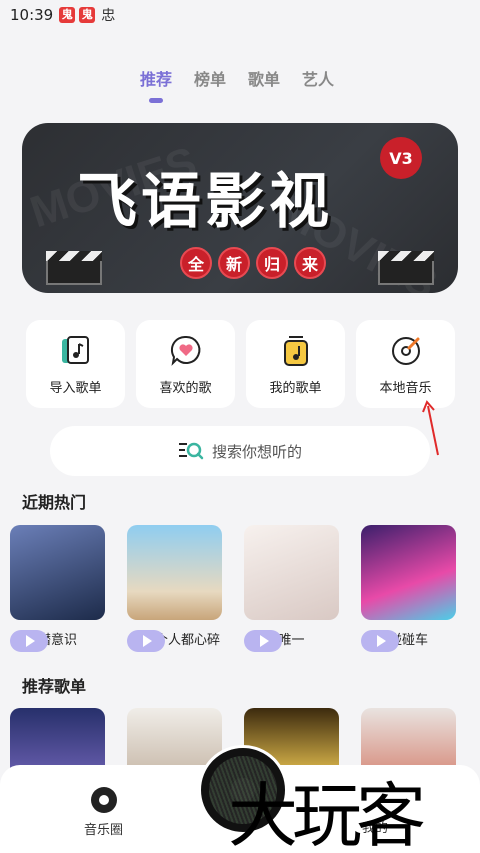 The image size is (480, 853). I want to click on nav-label: 音乐圈, so click(104, 830).